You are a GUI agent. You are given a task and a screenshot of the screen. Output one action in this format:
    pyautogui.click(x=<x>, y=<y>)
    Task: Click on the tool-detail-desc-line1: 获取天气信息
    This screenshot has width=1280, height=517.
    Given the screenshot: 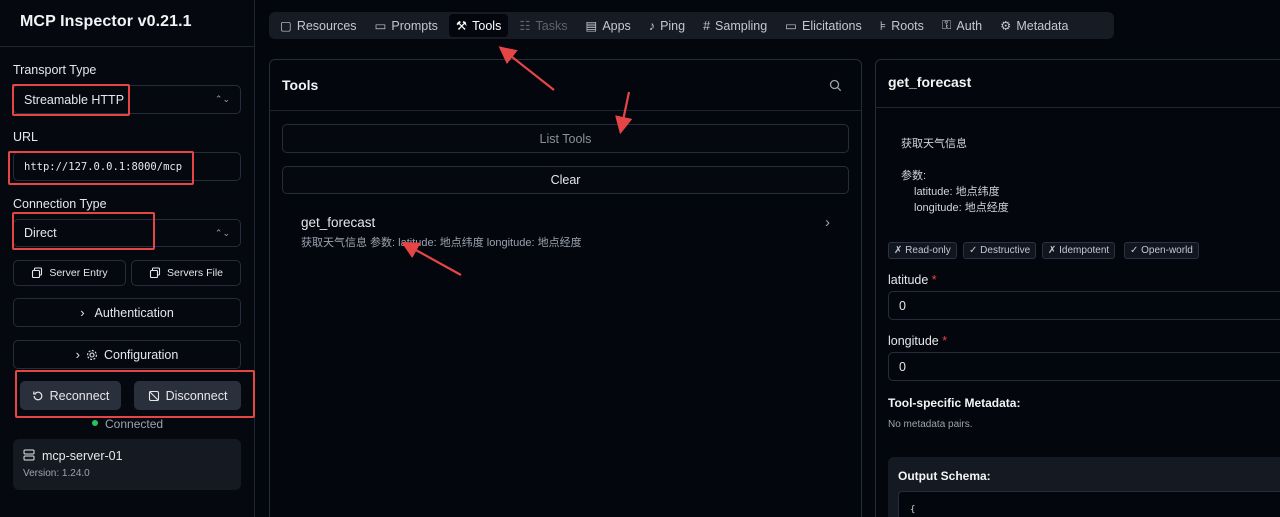 What is the action you would take?
    pyautogui.click(x=934, y=144)
    